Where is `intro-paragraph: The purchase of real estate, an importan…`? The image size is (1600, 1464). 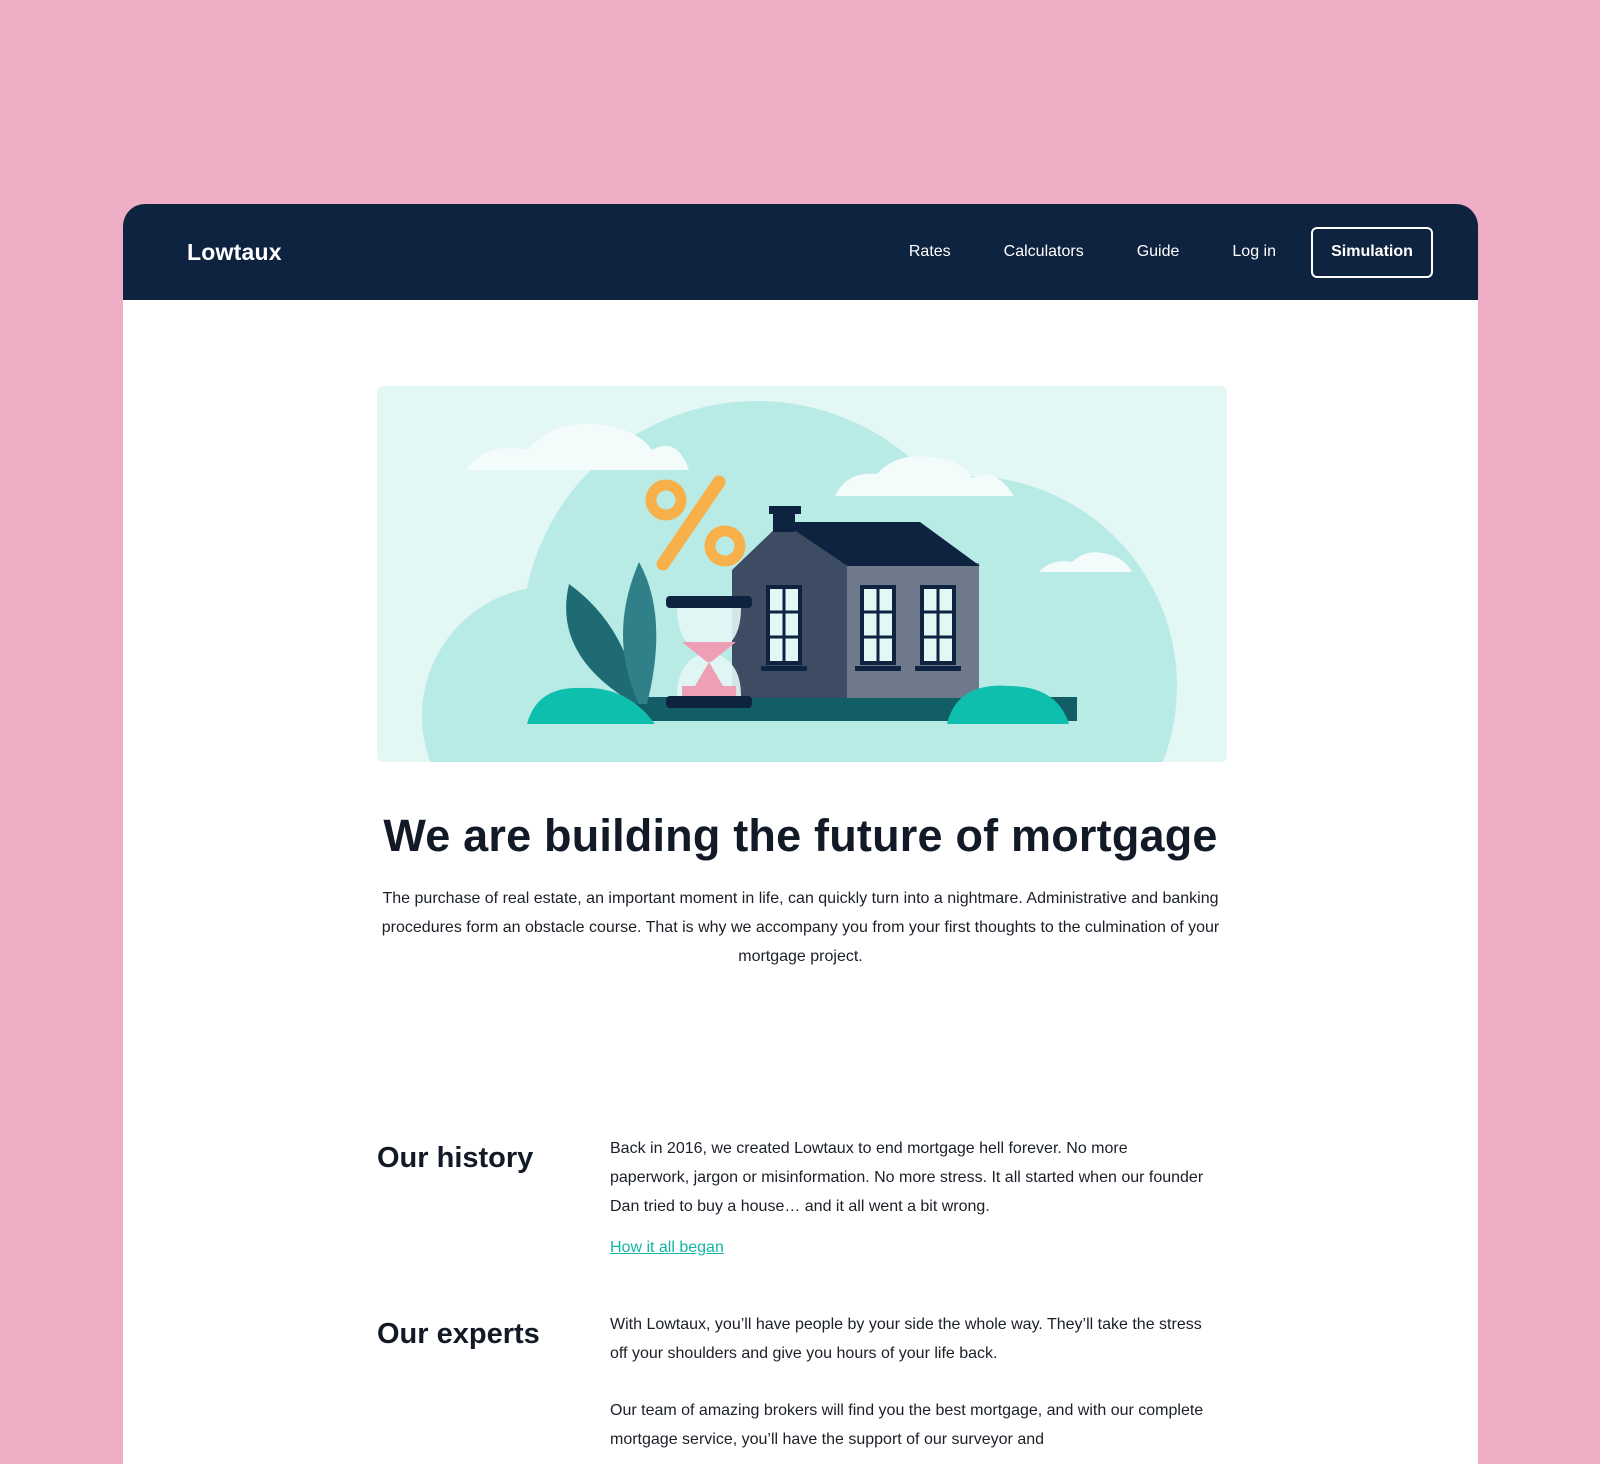
intro-paragraph: The purchase of real estate, an importan… is located at coordinates (800, 927).